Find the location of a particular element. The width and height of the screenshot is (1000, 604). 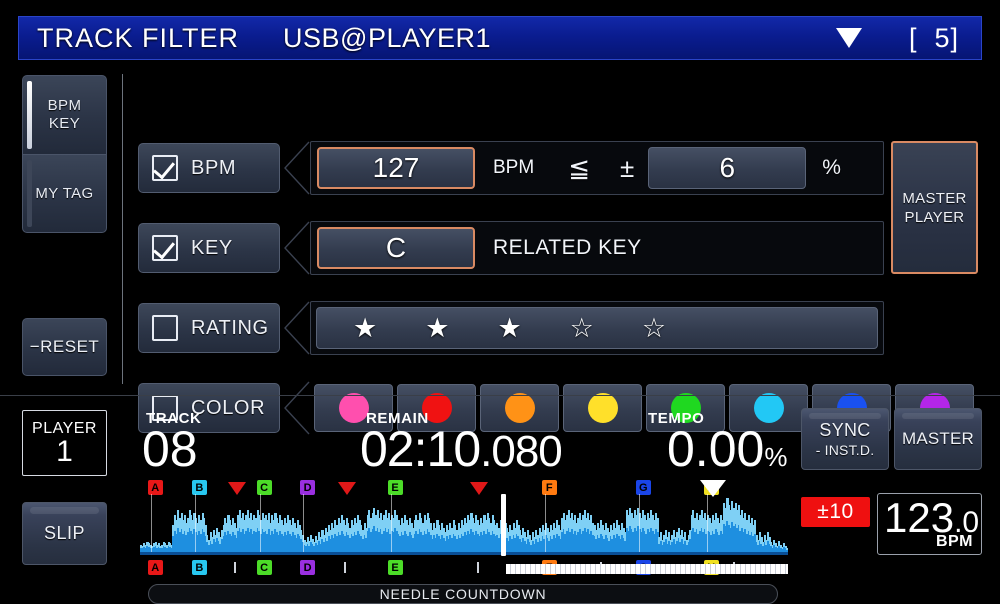

track-number-value: 08 is located at coordinates (170, 449).